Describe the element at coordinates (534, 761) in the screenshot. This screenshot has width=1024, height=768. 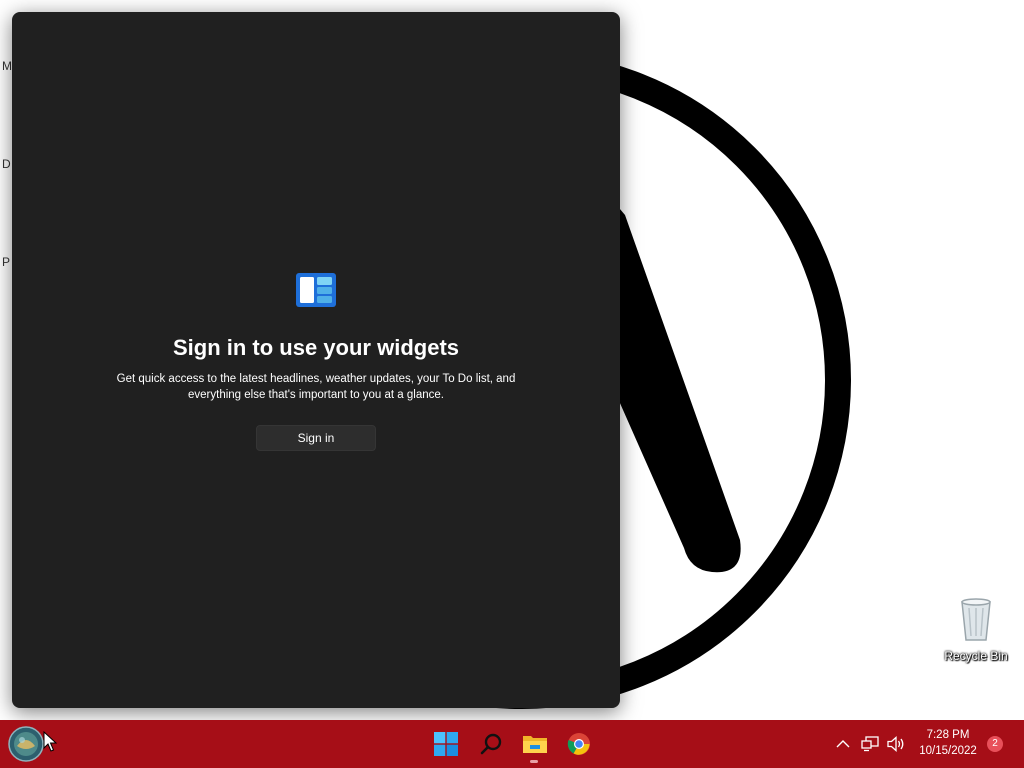
I see `running-app-indicator` at that location.